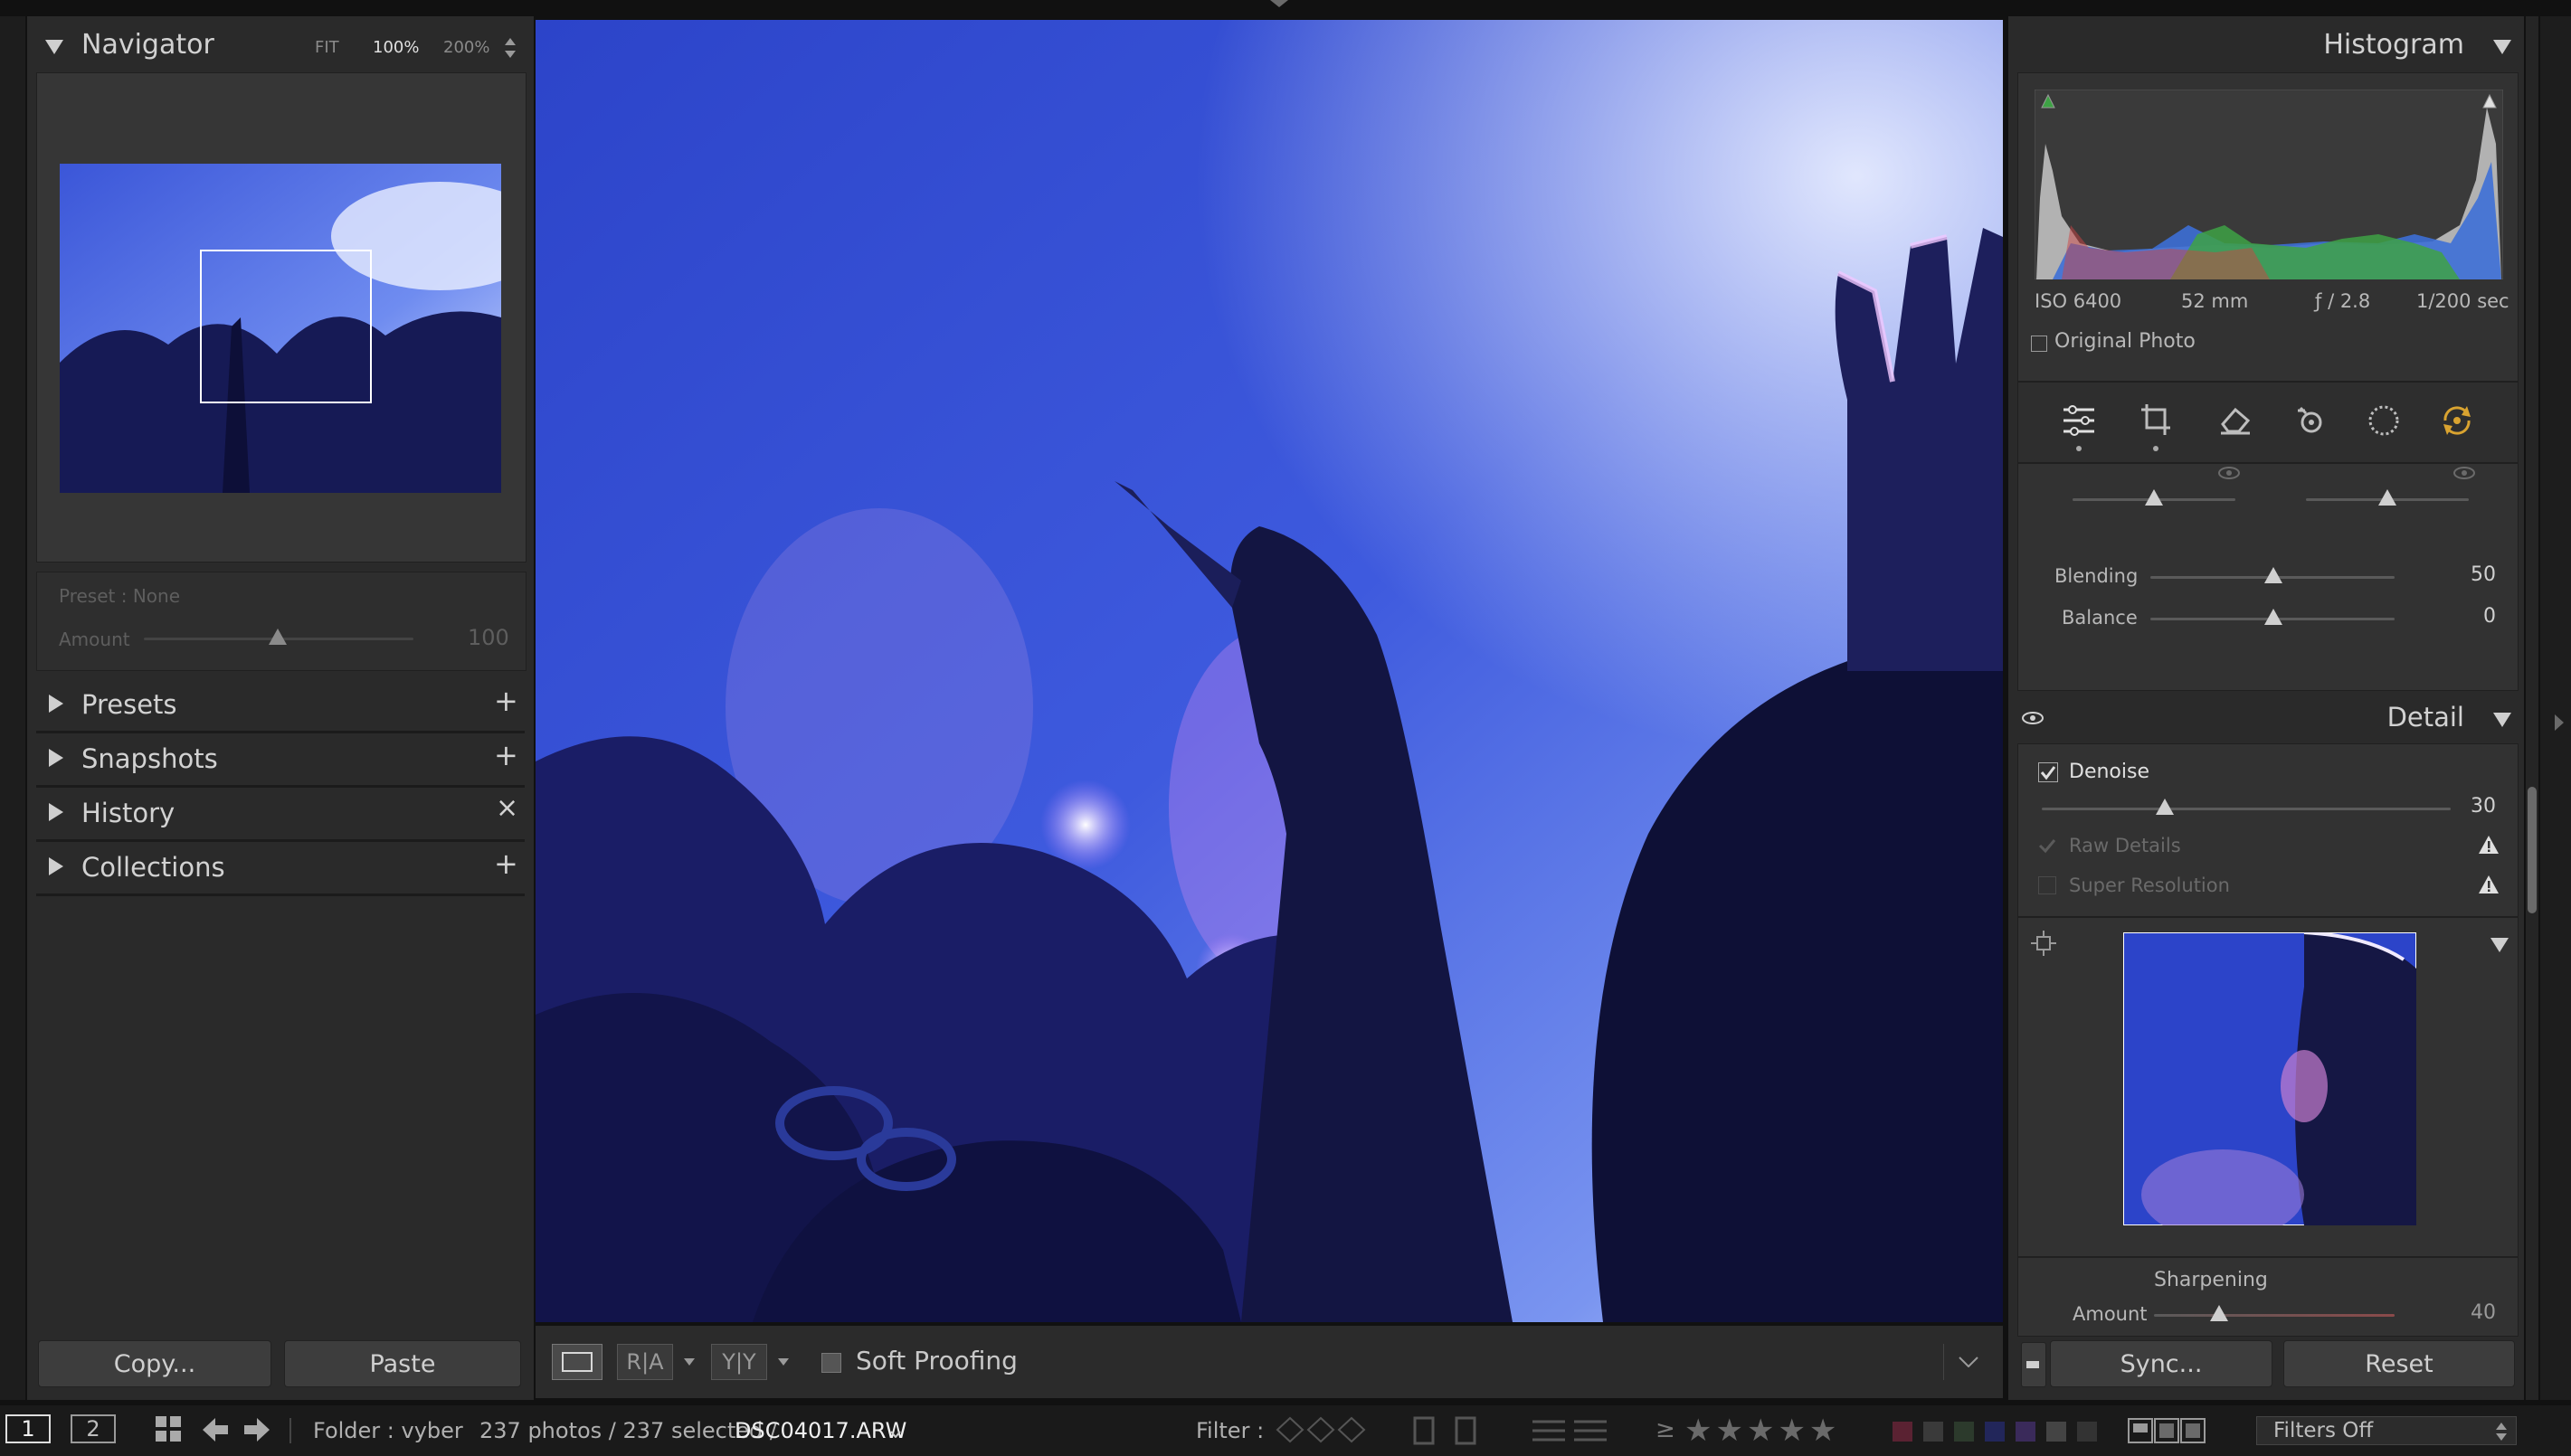 This screenshot has height=1456, width=2571. I want to click on color-label-blue, so click(1995, 1432).